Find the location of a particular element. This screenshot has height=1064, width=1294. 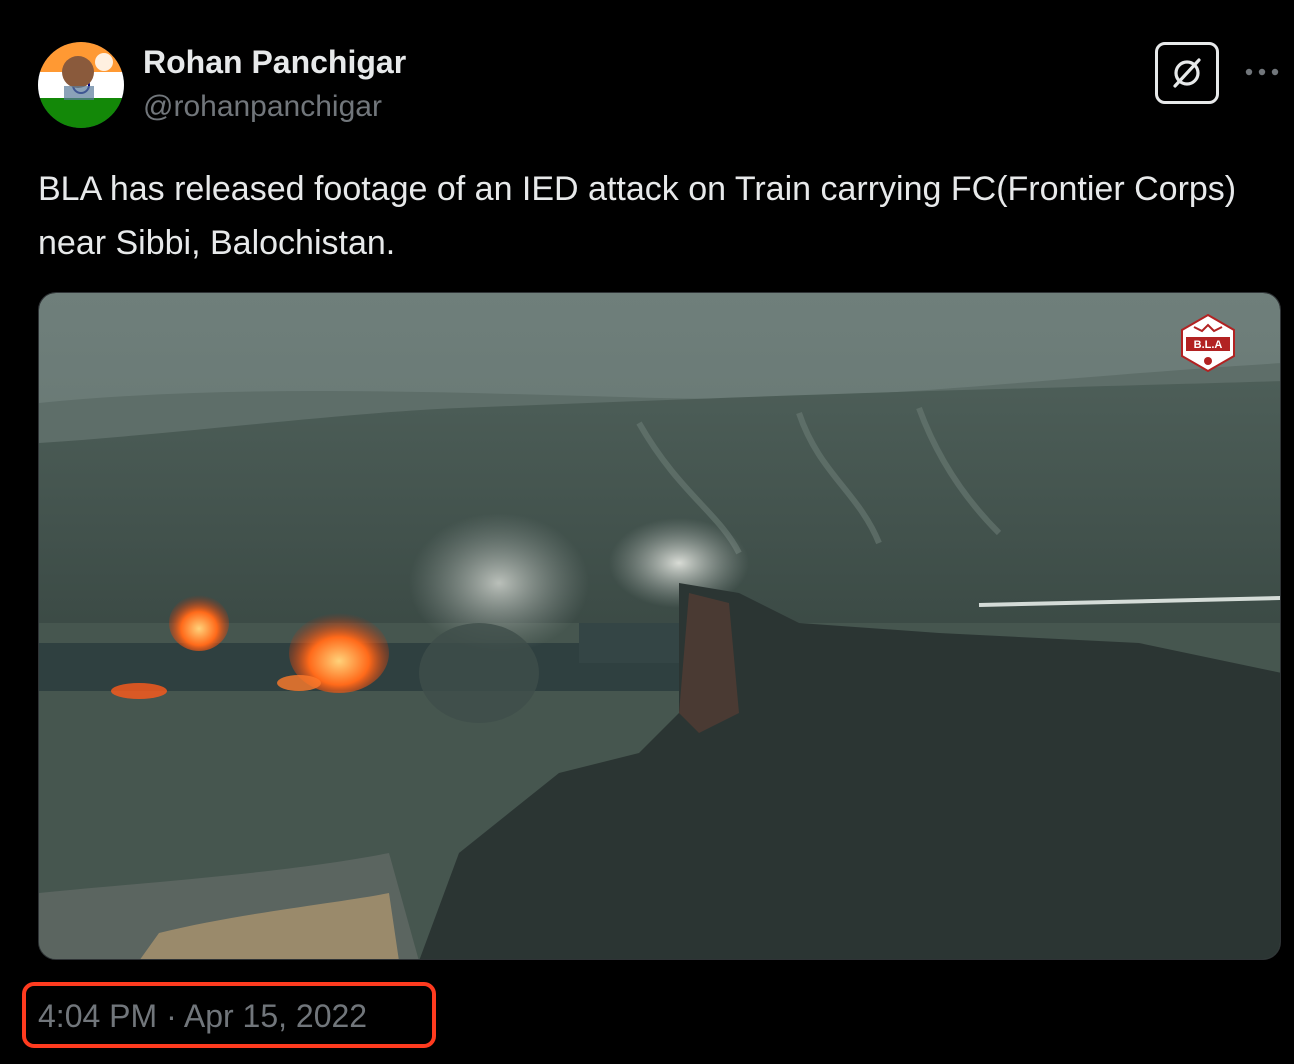

author-handle: @rohanpanchigar is located at coordinates (262, 107).